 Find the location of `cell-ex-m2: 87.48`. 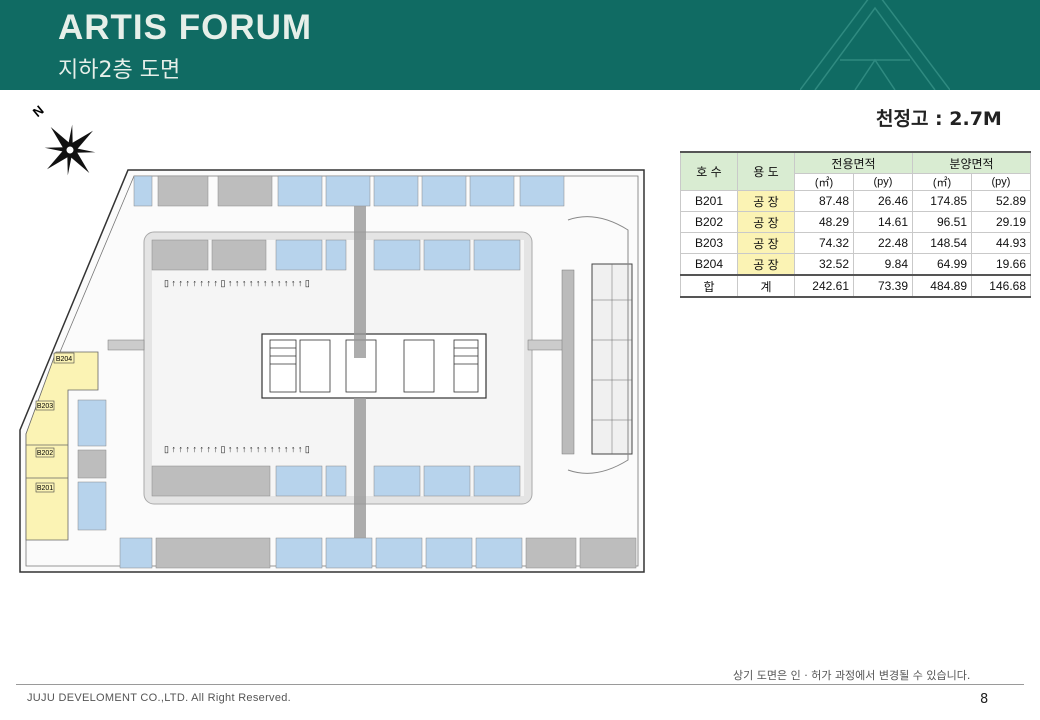

cell-ex-m2: 87.48 is located at coordinates (824, 201).